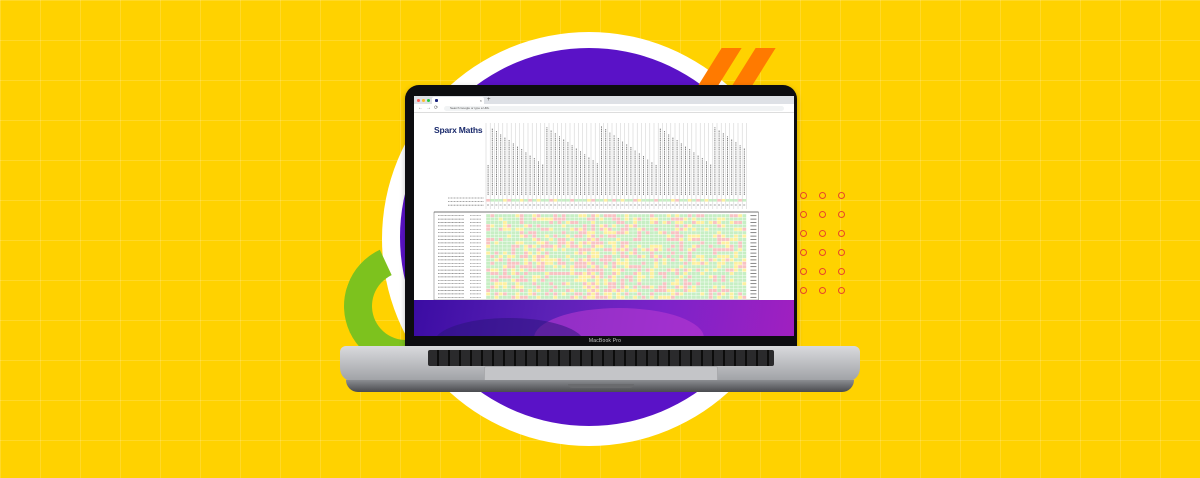  I want to click on laptop-lid-notch, so click(601, 386).